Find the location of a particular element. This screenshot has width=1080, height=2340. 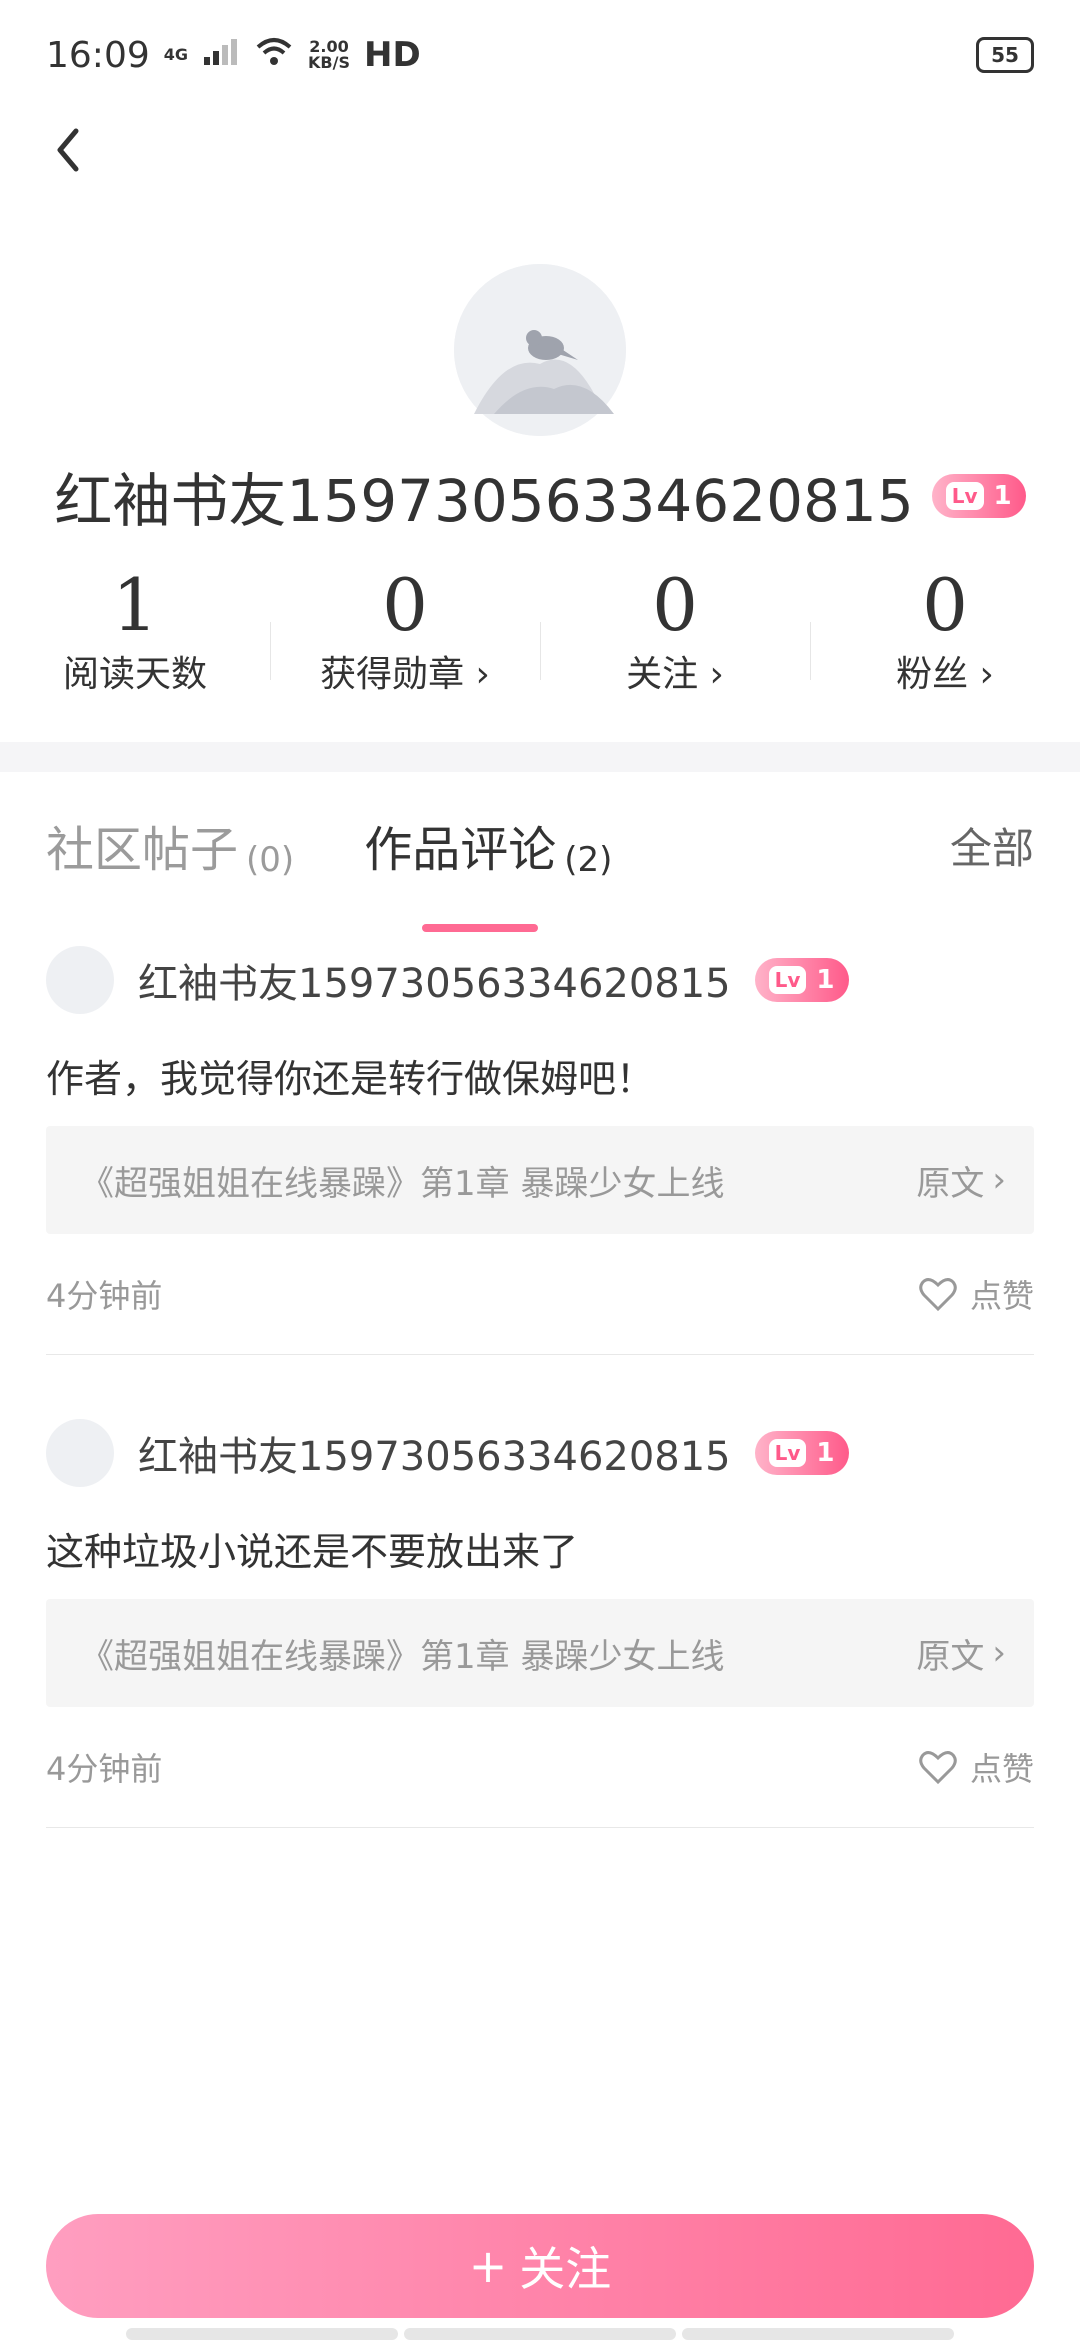

stat-label: 粉丝 › is located at coordinates (945, 674).